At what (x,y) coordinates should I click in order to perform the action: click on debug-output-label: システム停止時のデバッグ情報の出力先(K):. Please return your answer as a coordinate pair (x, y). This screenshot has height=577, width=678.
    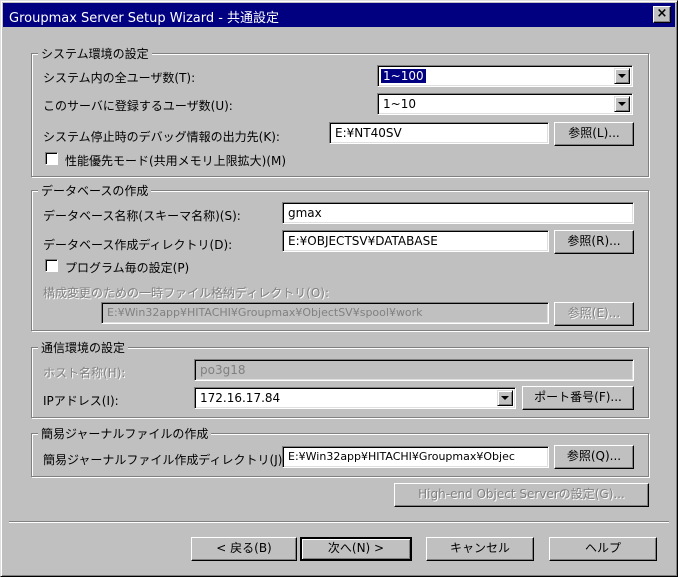
    Looking at the image, I should click on (161, 137).